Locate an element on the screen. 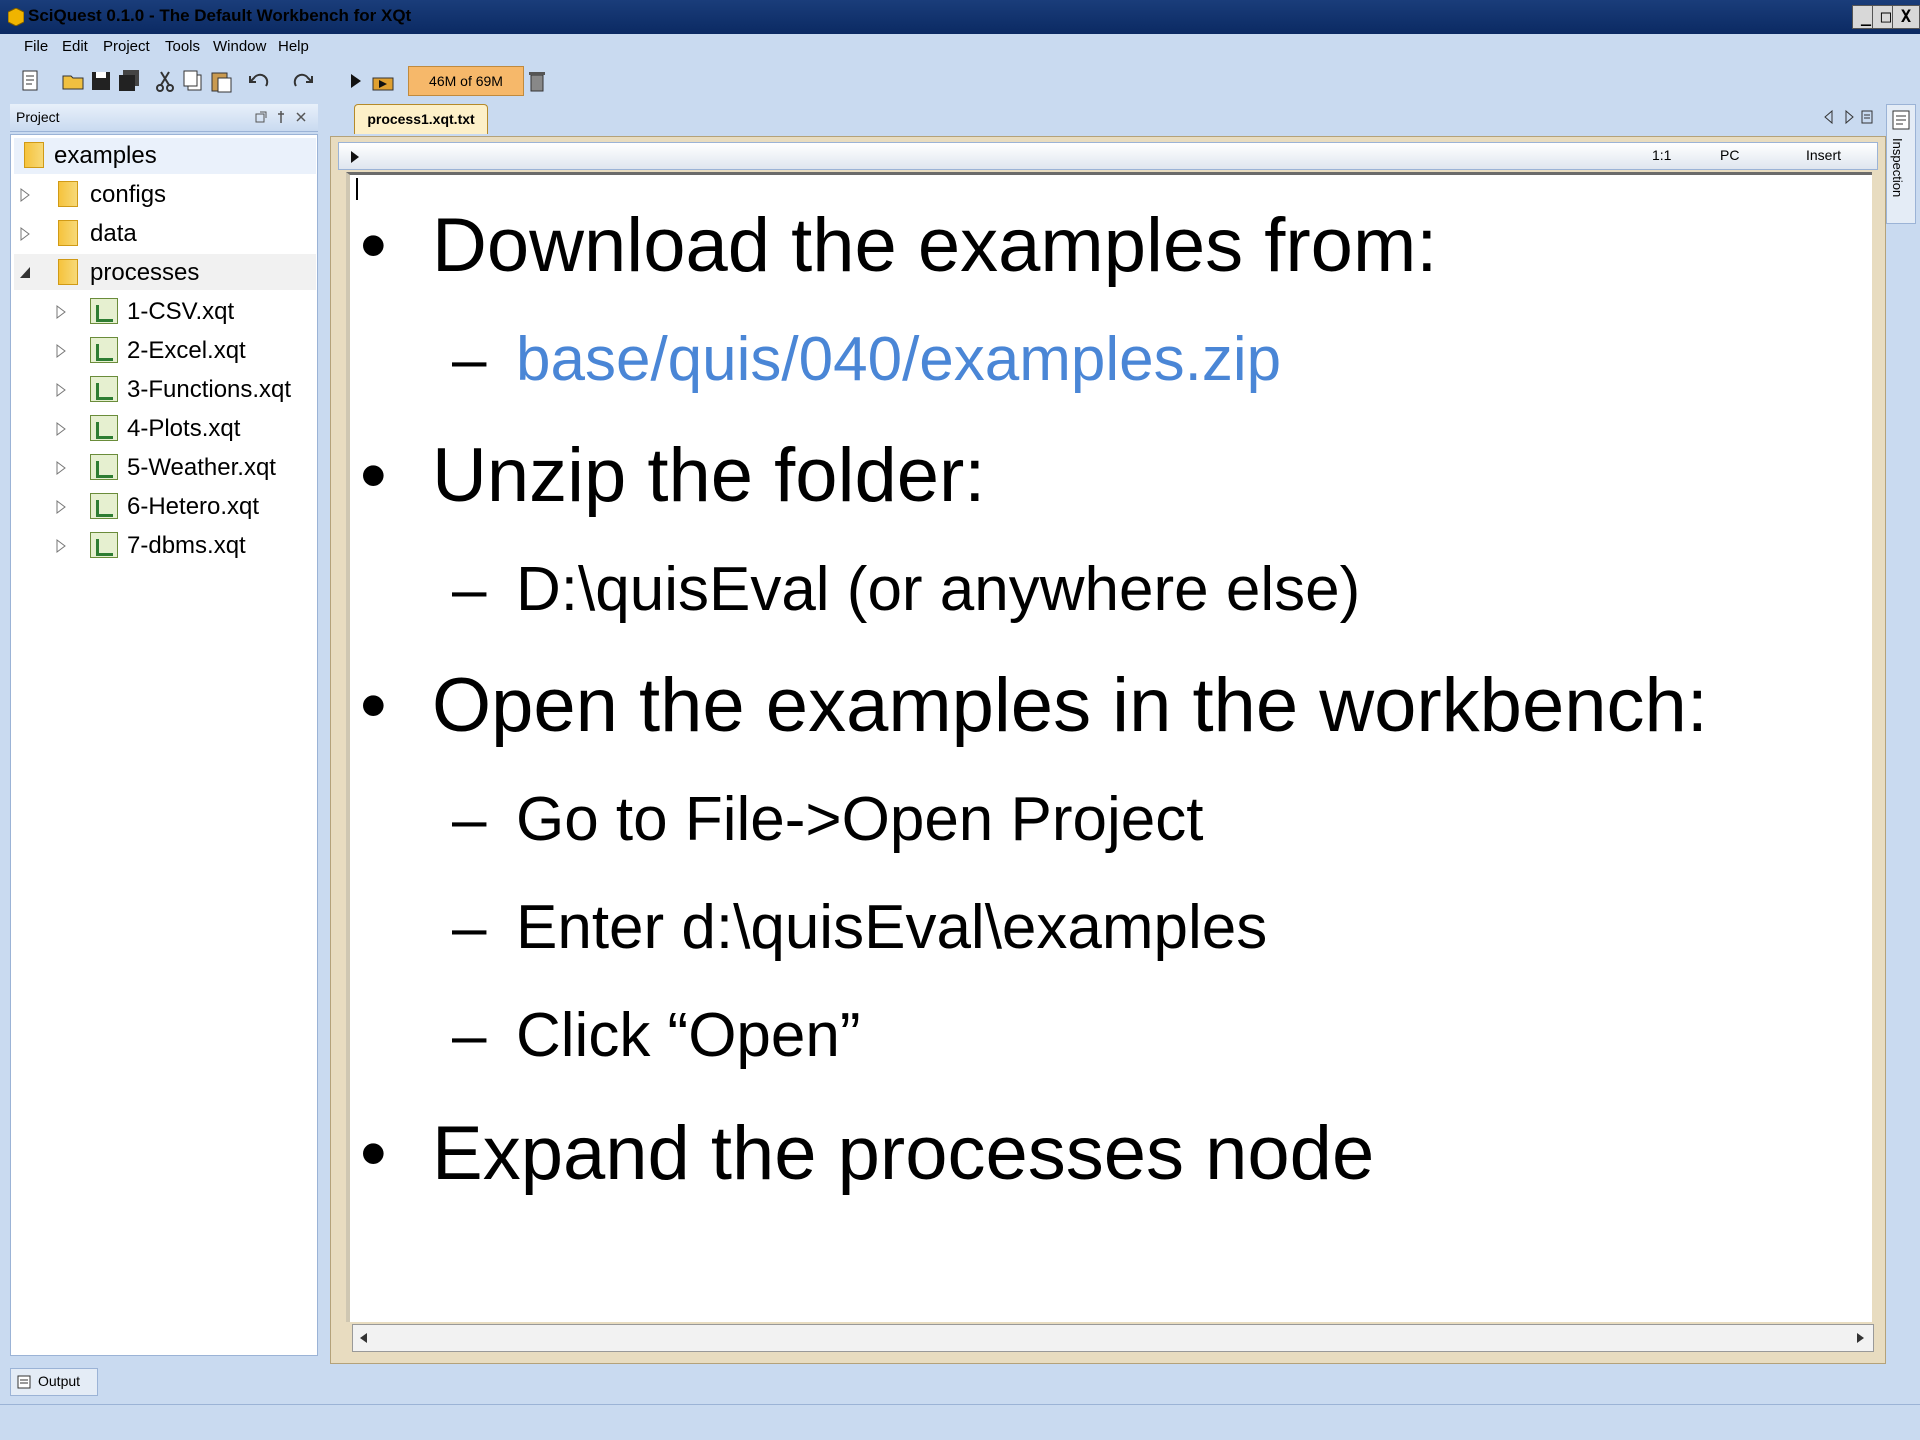 Image resolution: width=1920 pixels, height=1440 pixels. save-icon is located at coordinates (101, 81).